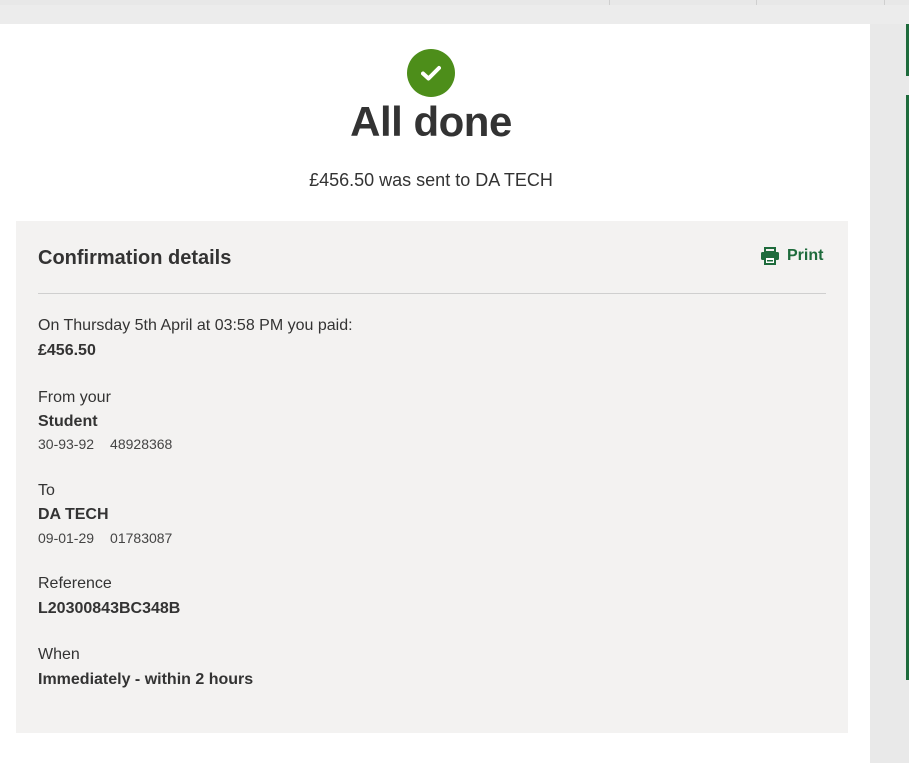  Describe the element at coordinates (431, 73) in the screenshot. I see `success-check-icon` at that location.